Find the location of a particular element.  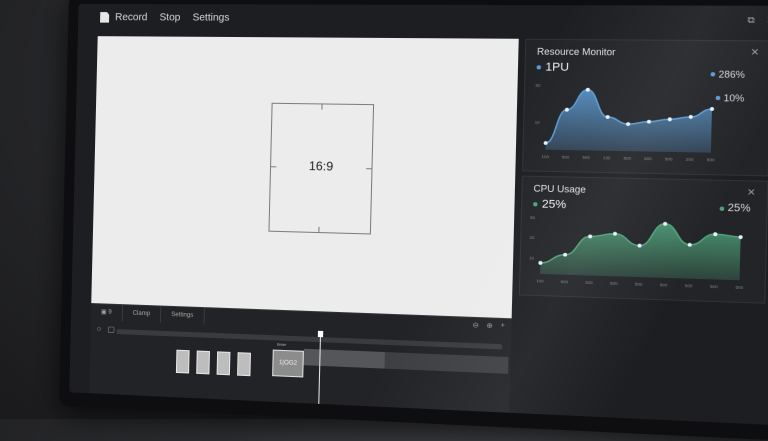

document-icon is located at coordinates (104, 17).